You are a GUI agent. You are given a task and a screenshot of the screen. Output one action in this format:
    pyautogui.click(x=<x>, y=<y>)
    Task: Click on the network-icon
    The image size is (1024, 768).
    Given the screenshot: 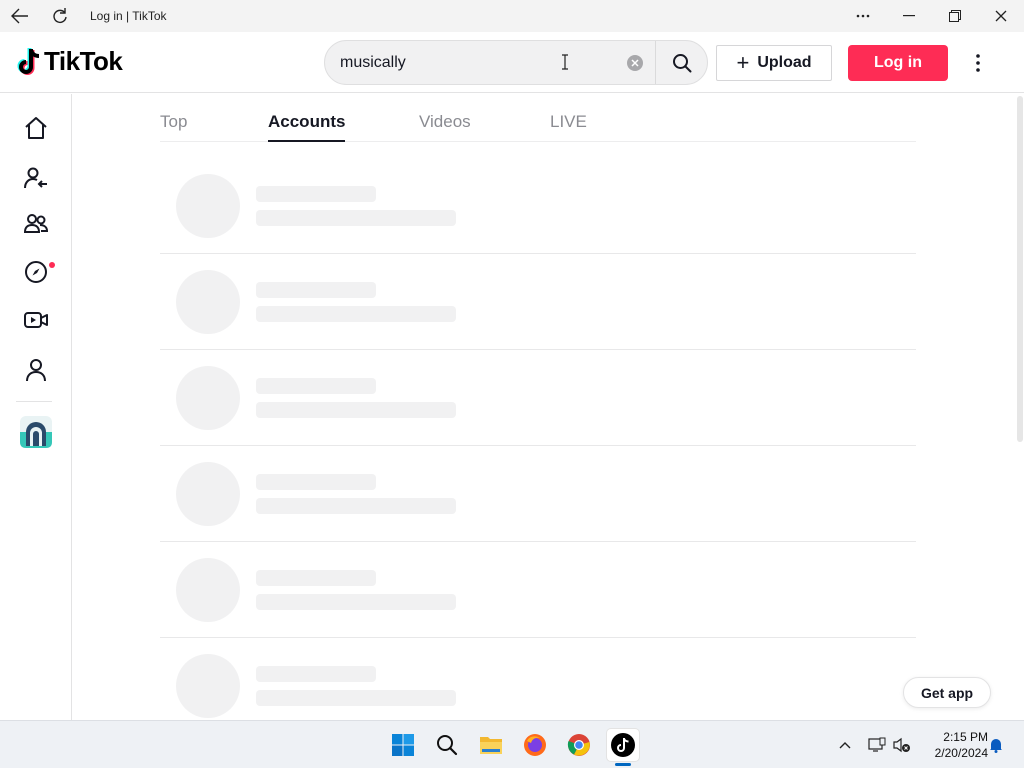 What is the action you would take?
    pyautogui.click(x=877, y=744)
    